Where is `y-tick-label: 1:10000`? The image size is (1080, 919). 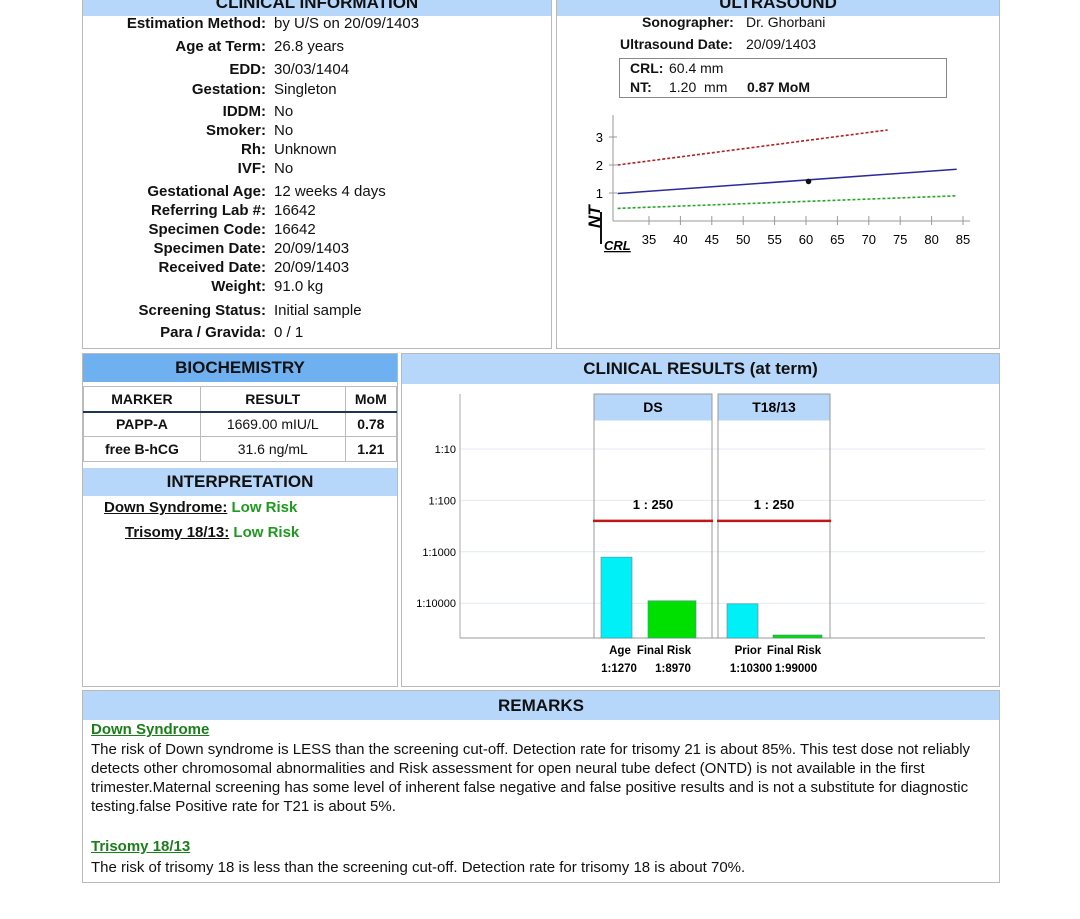
y-tick-label: 1:10000 is located at coordinates (436, 604).